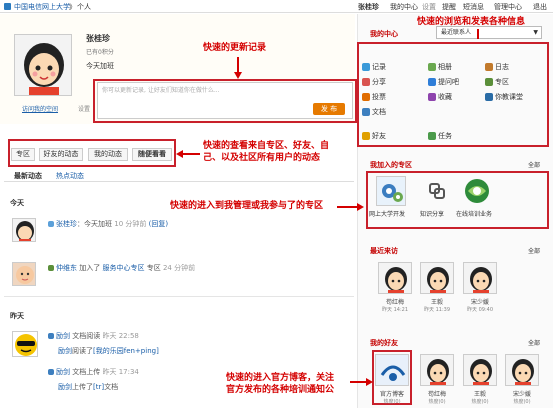 The height and width of the screenshot is (408, 553). What do you see at coordinates (474, 213) in the screenshot?
I see `zone-label: 在线培训业务` at bounding box center [474, 213].